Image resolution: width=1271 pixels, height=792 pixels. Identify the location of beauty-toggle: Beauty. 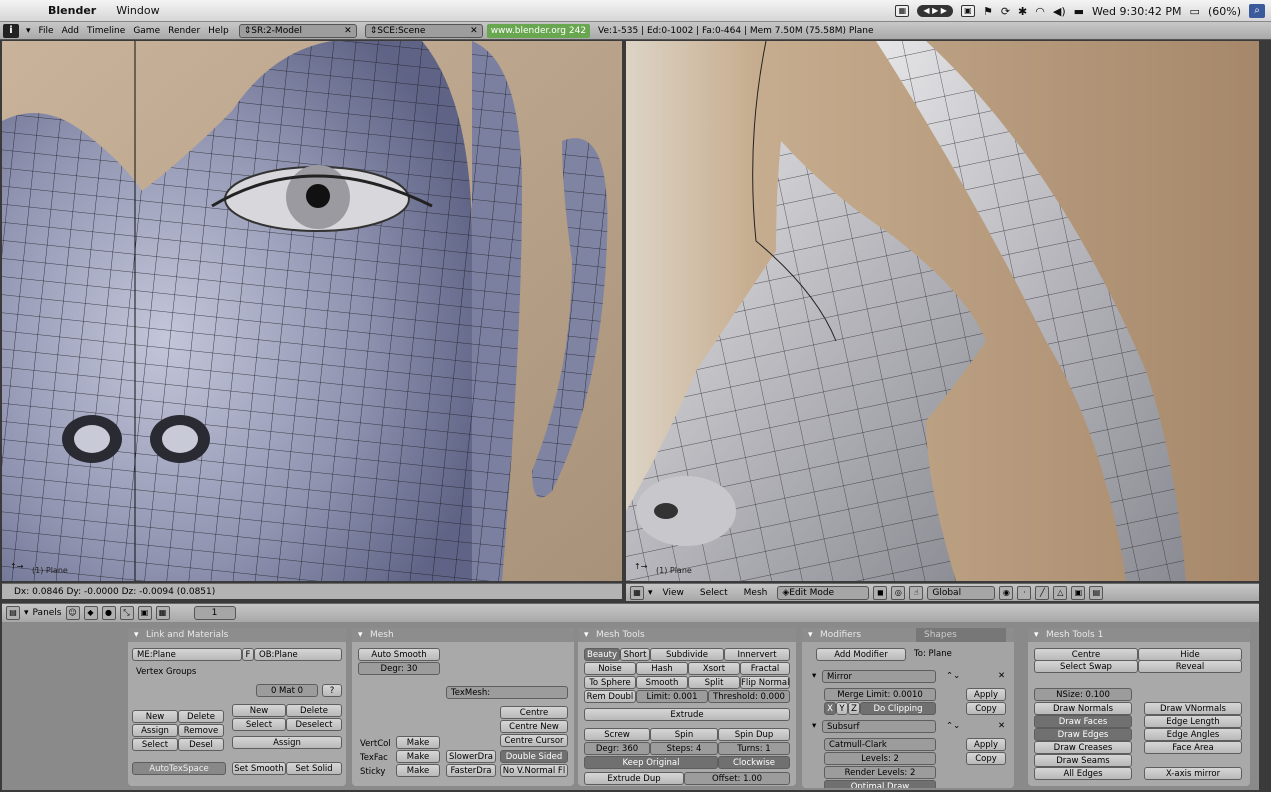
(602, 654).